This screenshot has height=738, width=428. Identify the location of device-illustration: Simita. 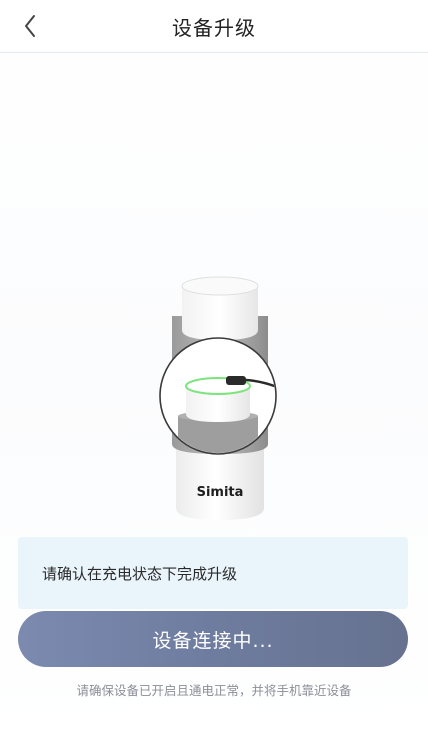
(218, 398).